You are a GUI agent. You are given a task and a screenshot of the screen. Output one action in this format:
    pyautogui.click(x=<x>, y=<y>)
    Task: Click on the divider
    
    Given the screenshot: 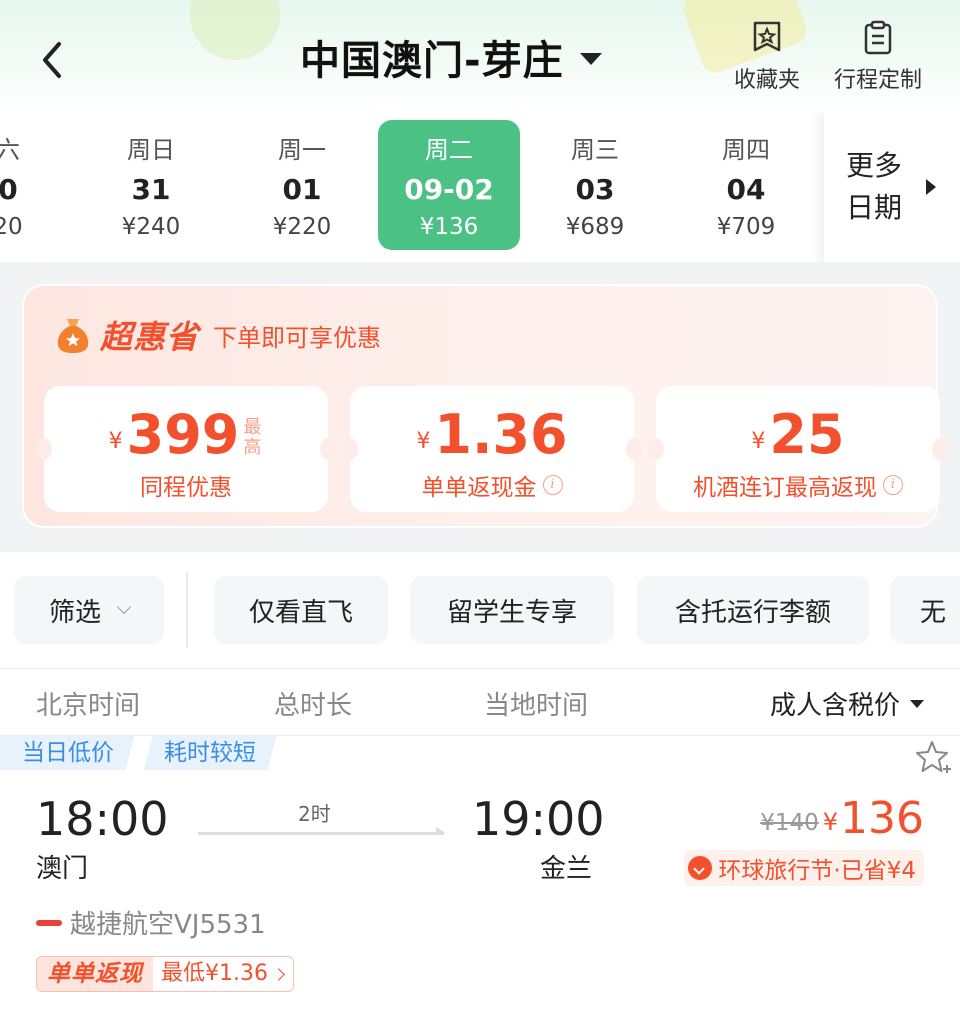 What is the action you would take?
    pyautogui.click(x=187, y=610)
    